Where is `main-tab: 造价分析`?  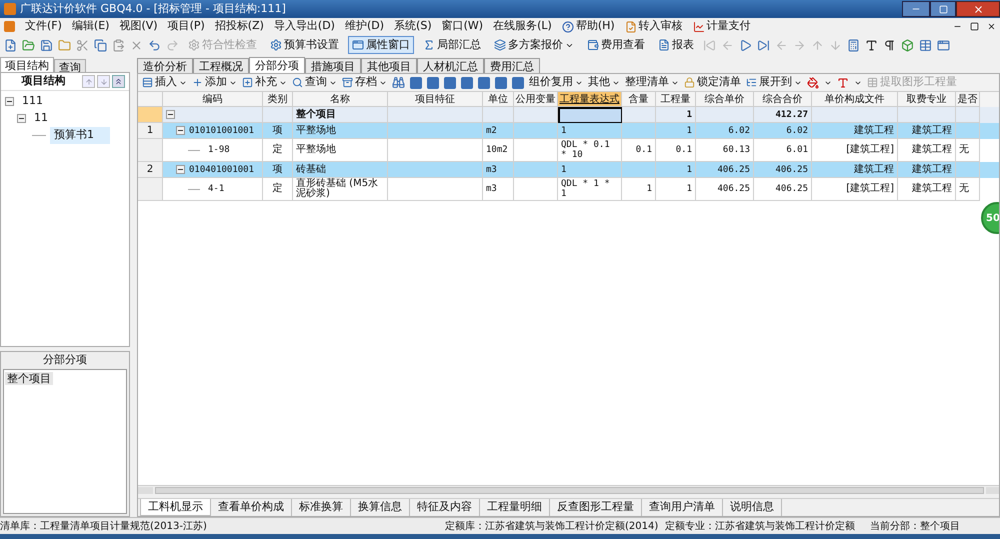
main-tab: 造价分析 is located at coordinates (165, 65).